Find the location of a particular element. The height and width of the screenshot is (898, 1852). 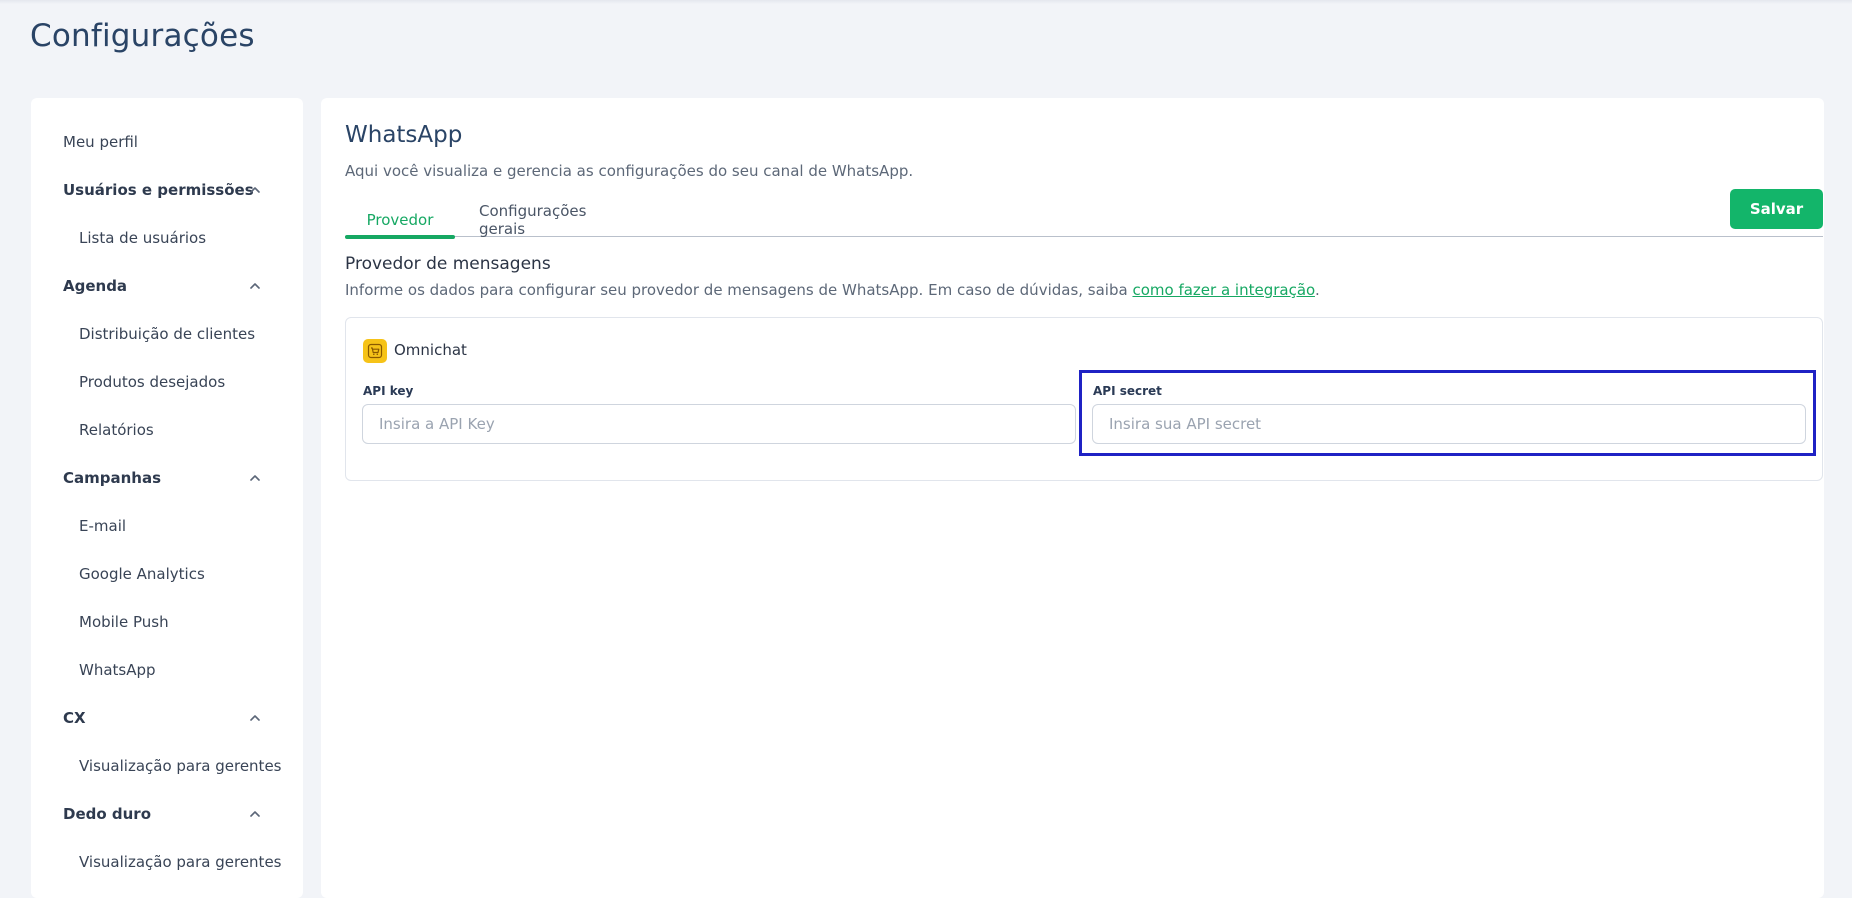

sidebar-item-cx-visualizacao-gerentes: Visualização para gerentes is located at coordinates (167, 766).